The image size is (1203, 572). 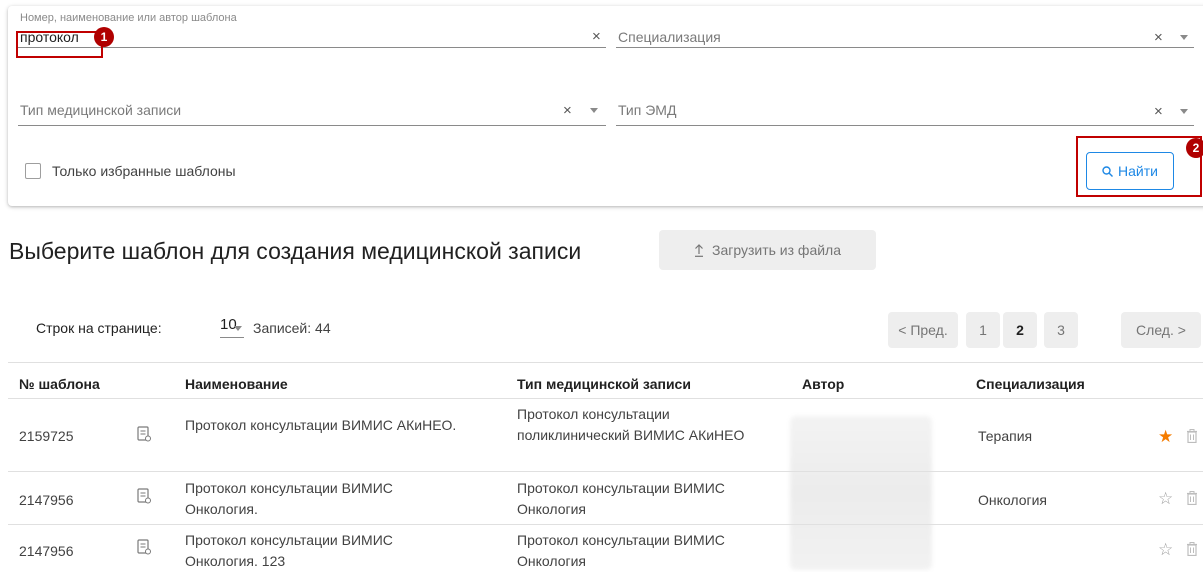 I want to click on column-header-name: Наименование, so click(x=236, y=384).